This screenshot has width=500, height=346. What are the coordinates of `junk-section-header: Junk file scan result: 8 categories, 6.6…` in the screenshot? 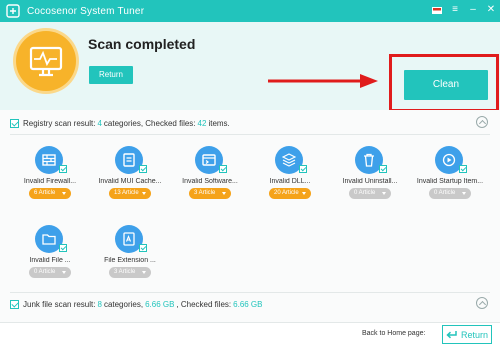 It's located at (251, 304).